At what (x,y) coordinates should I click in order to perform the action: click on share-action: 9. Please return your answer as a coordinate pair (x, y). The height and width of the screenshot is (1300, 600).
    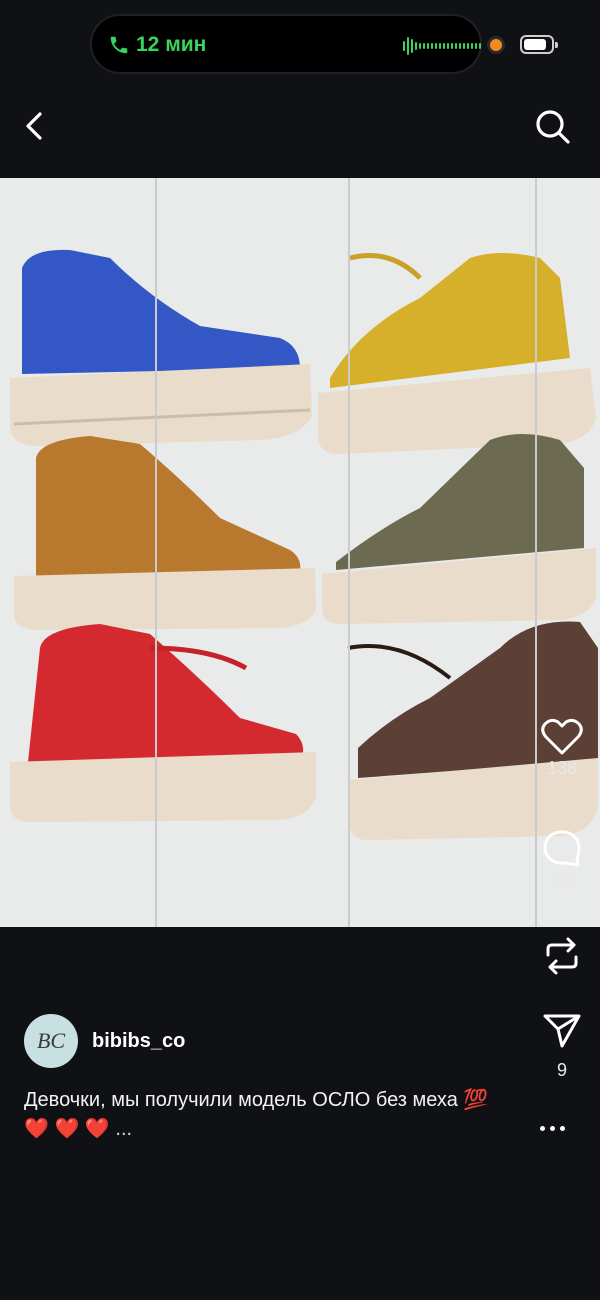
    Looking at the image, I should click on (562, 1046).